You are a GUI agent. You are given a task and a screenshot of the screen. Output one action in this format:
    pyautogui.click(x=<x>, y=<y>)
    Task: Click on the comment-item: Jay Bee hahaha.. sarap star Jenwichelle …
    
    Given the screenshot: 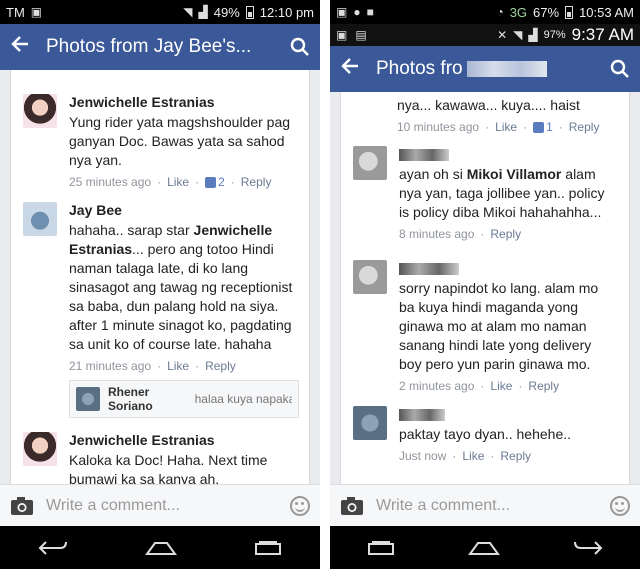 What is the action you would take?
    pyautogui.click(x=160, y=287)
    